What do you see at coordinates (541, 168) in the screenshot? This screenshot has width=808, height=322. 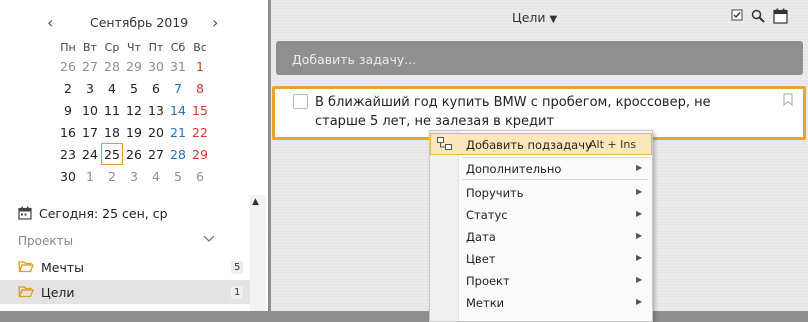 I see `menu-item-extra: Дополнительно ▶` at bounding box center [541, 168].